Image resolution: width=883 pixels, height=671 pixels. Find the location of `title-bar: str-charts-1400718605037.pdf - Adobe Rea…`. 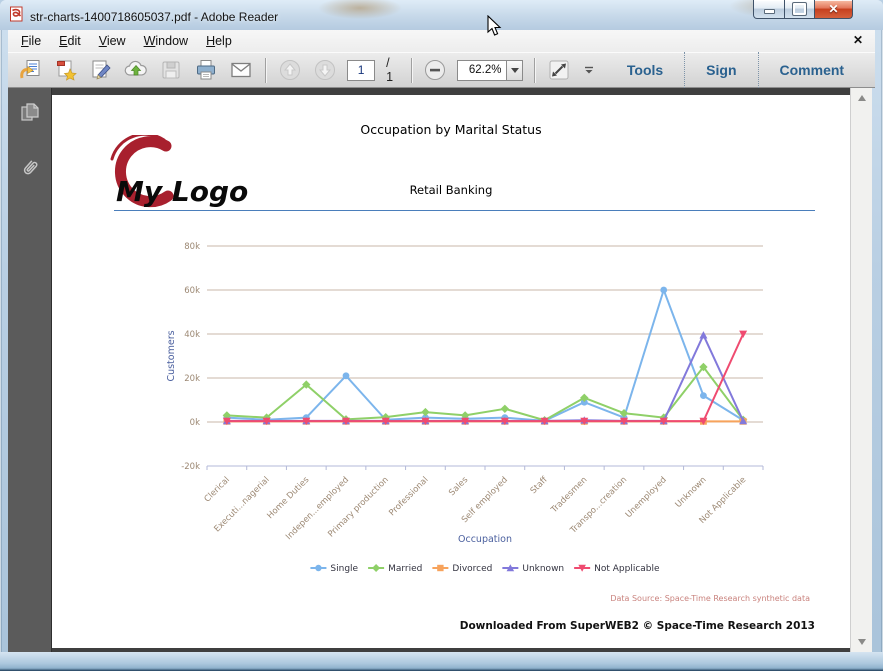

title-bar: str-charts-1400718605037.pdf - Adobe Rea… is located at coordinates (441, 15).